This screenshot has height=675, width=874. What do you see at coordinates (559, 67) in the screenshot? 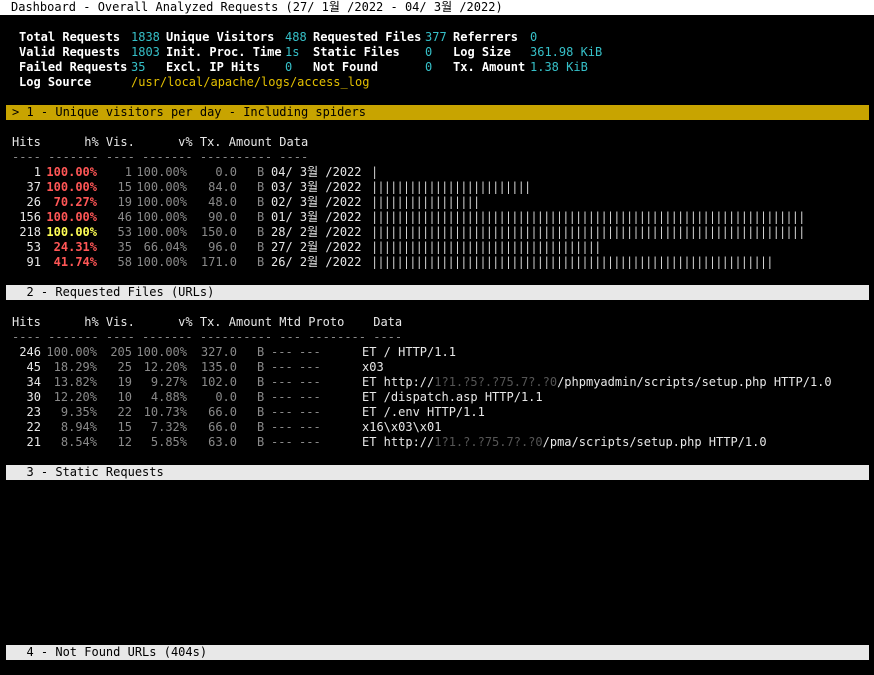
I see `tx-amount-value: 1.38 KiB` at bounding box center [559, 67].